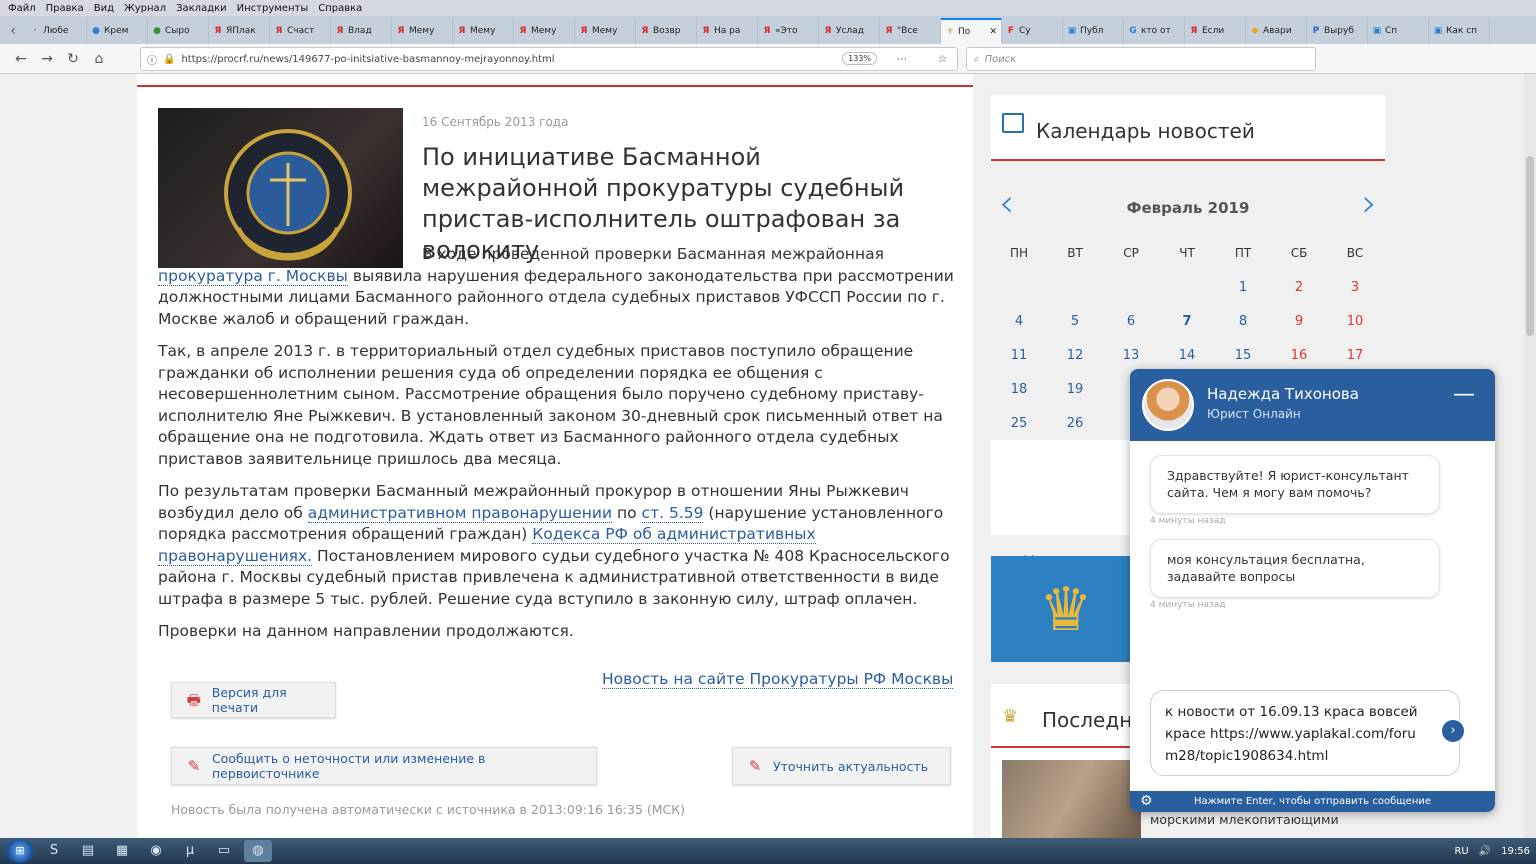 The height and width of the screenshot is (864, 1536). Describe the element at coordinates (194, 766) in the screenshot. I see `edit-icon: ✎` at that location.